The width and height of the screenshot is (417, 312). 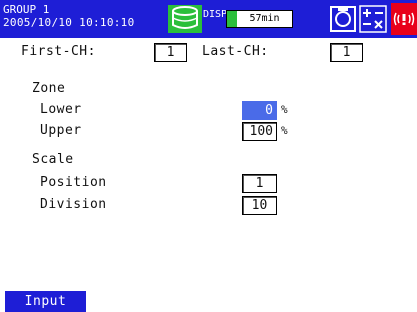 What do you see at coordinates (259, 205) in the screenshot?
I see `scale-division-field: 10` at bounding box center [259, 205].